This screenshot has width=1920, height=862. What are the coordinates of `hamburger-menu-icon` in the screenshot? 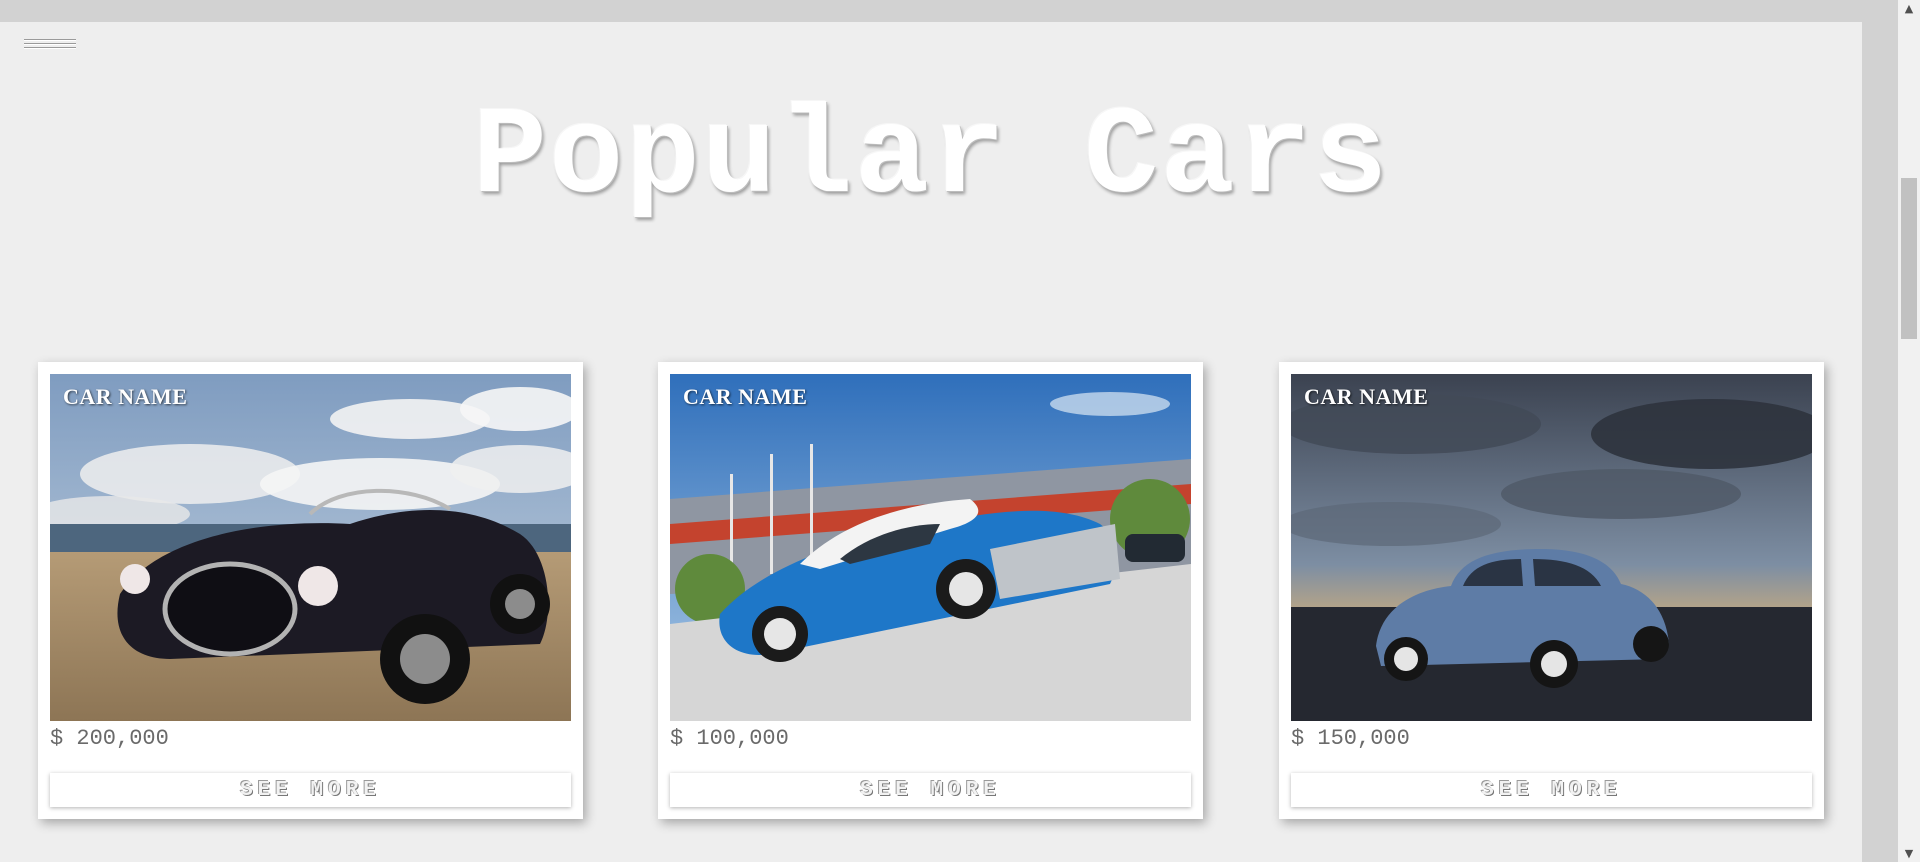 It's located at (50, 47).